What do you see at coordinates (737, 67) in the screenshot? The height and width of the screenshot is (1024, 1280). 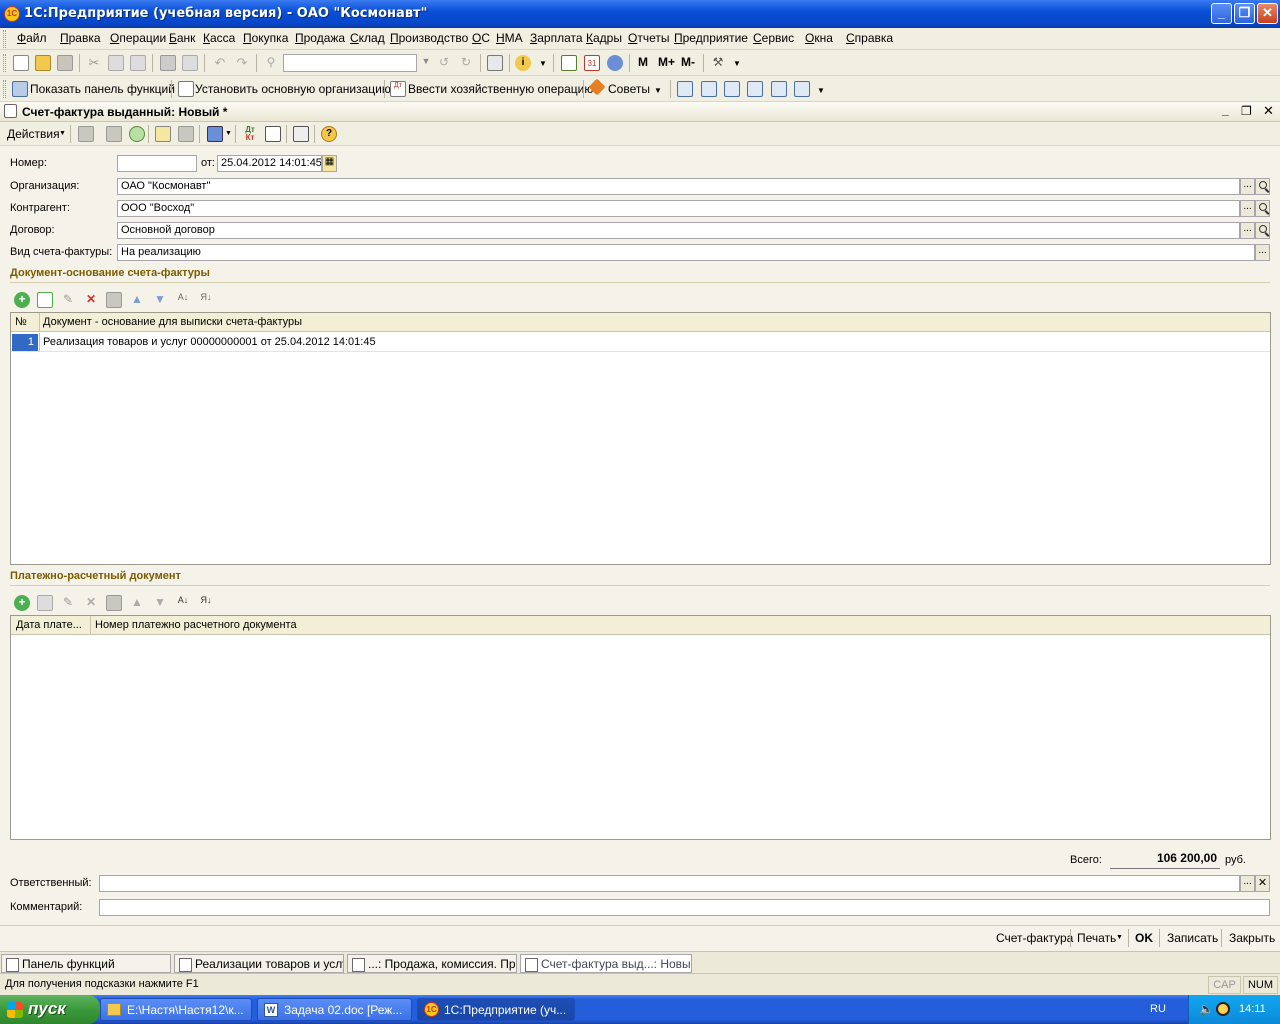 I see `tools-dropdown-icon: ▼` at bounding box center [737, 67].